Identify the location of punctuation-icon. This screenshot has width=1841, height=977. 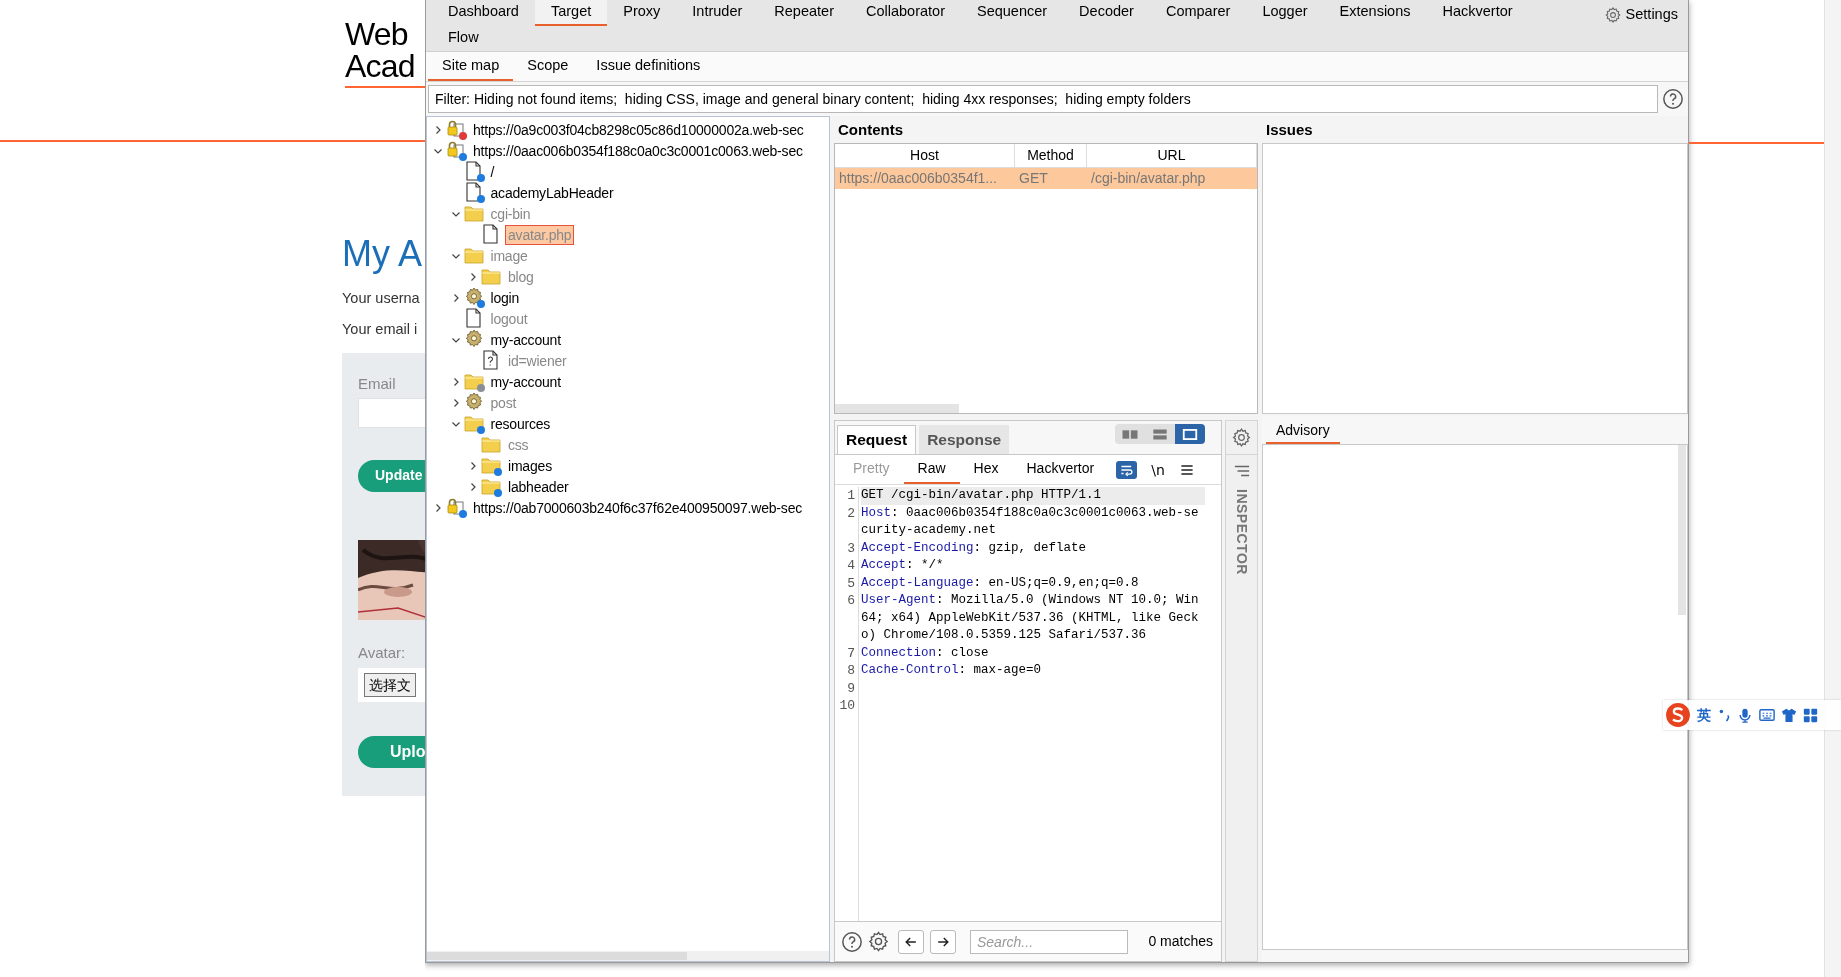
(1724, 715).